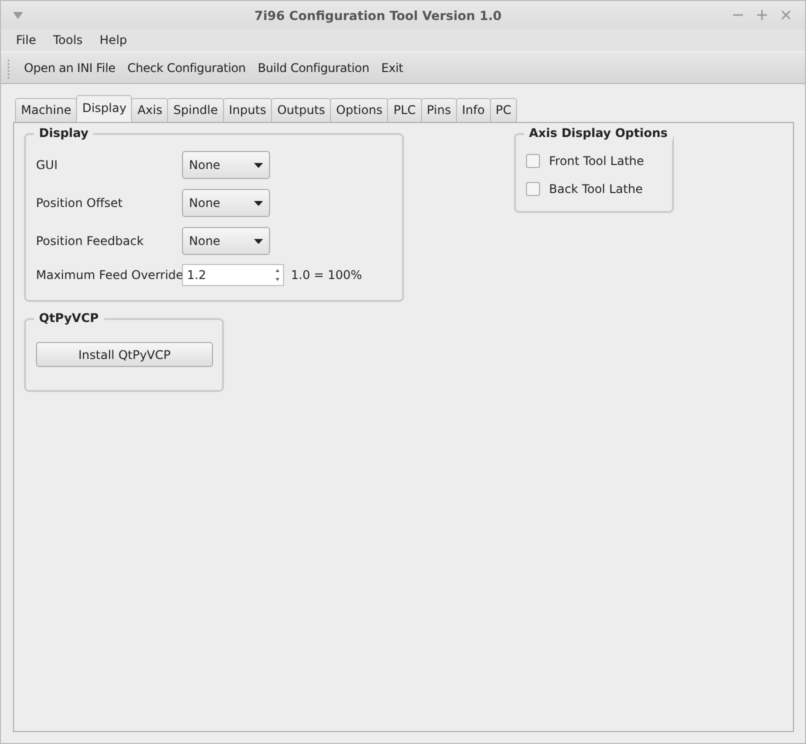 The width and height of the screenshot is (806, 744). What do you see at coordinates (359, 110) in the screenshot?
I see `tab: Options` at bounding box center [359, 110].